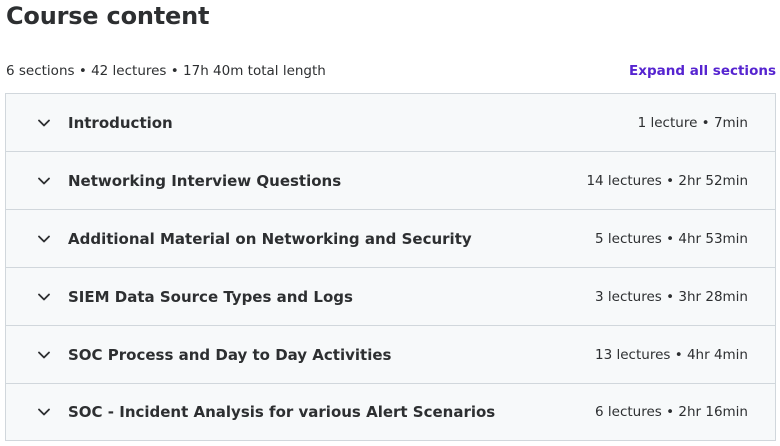  I want to click on section-title: SOC Process and Day to Day Activities, so click(230, 354).